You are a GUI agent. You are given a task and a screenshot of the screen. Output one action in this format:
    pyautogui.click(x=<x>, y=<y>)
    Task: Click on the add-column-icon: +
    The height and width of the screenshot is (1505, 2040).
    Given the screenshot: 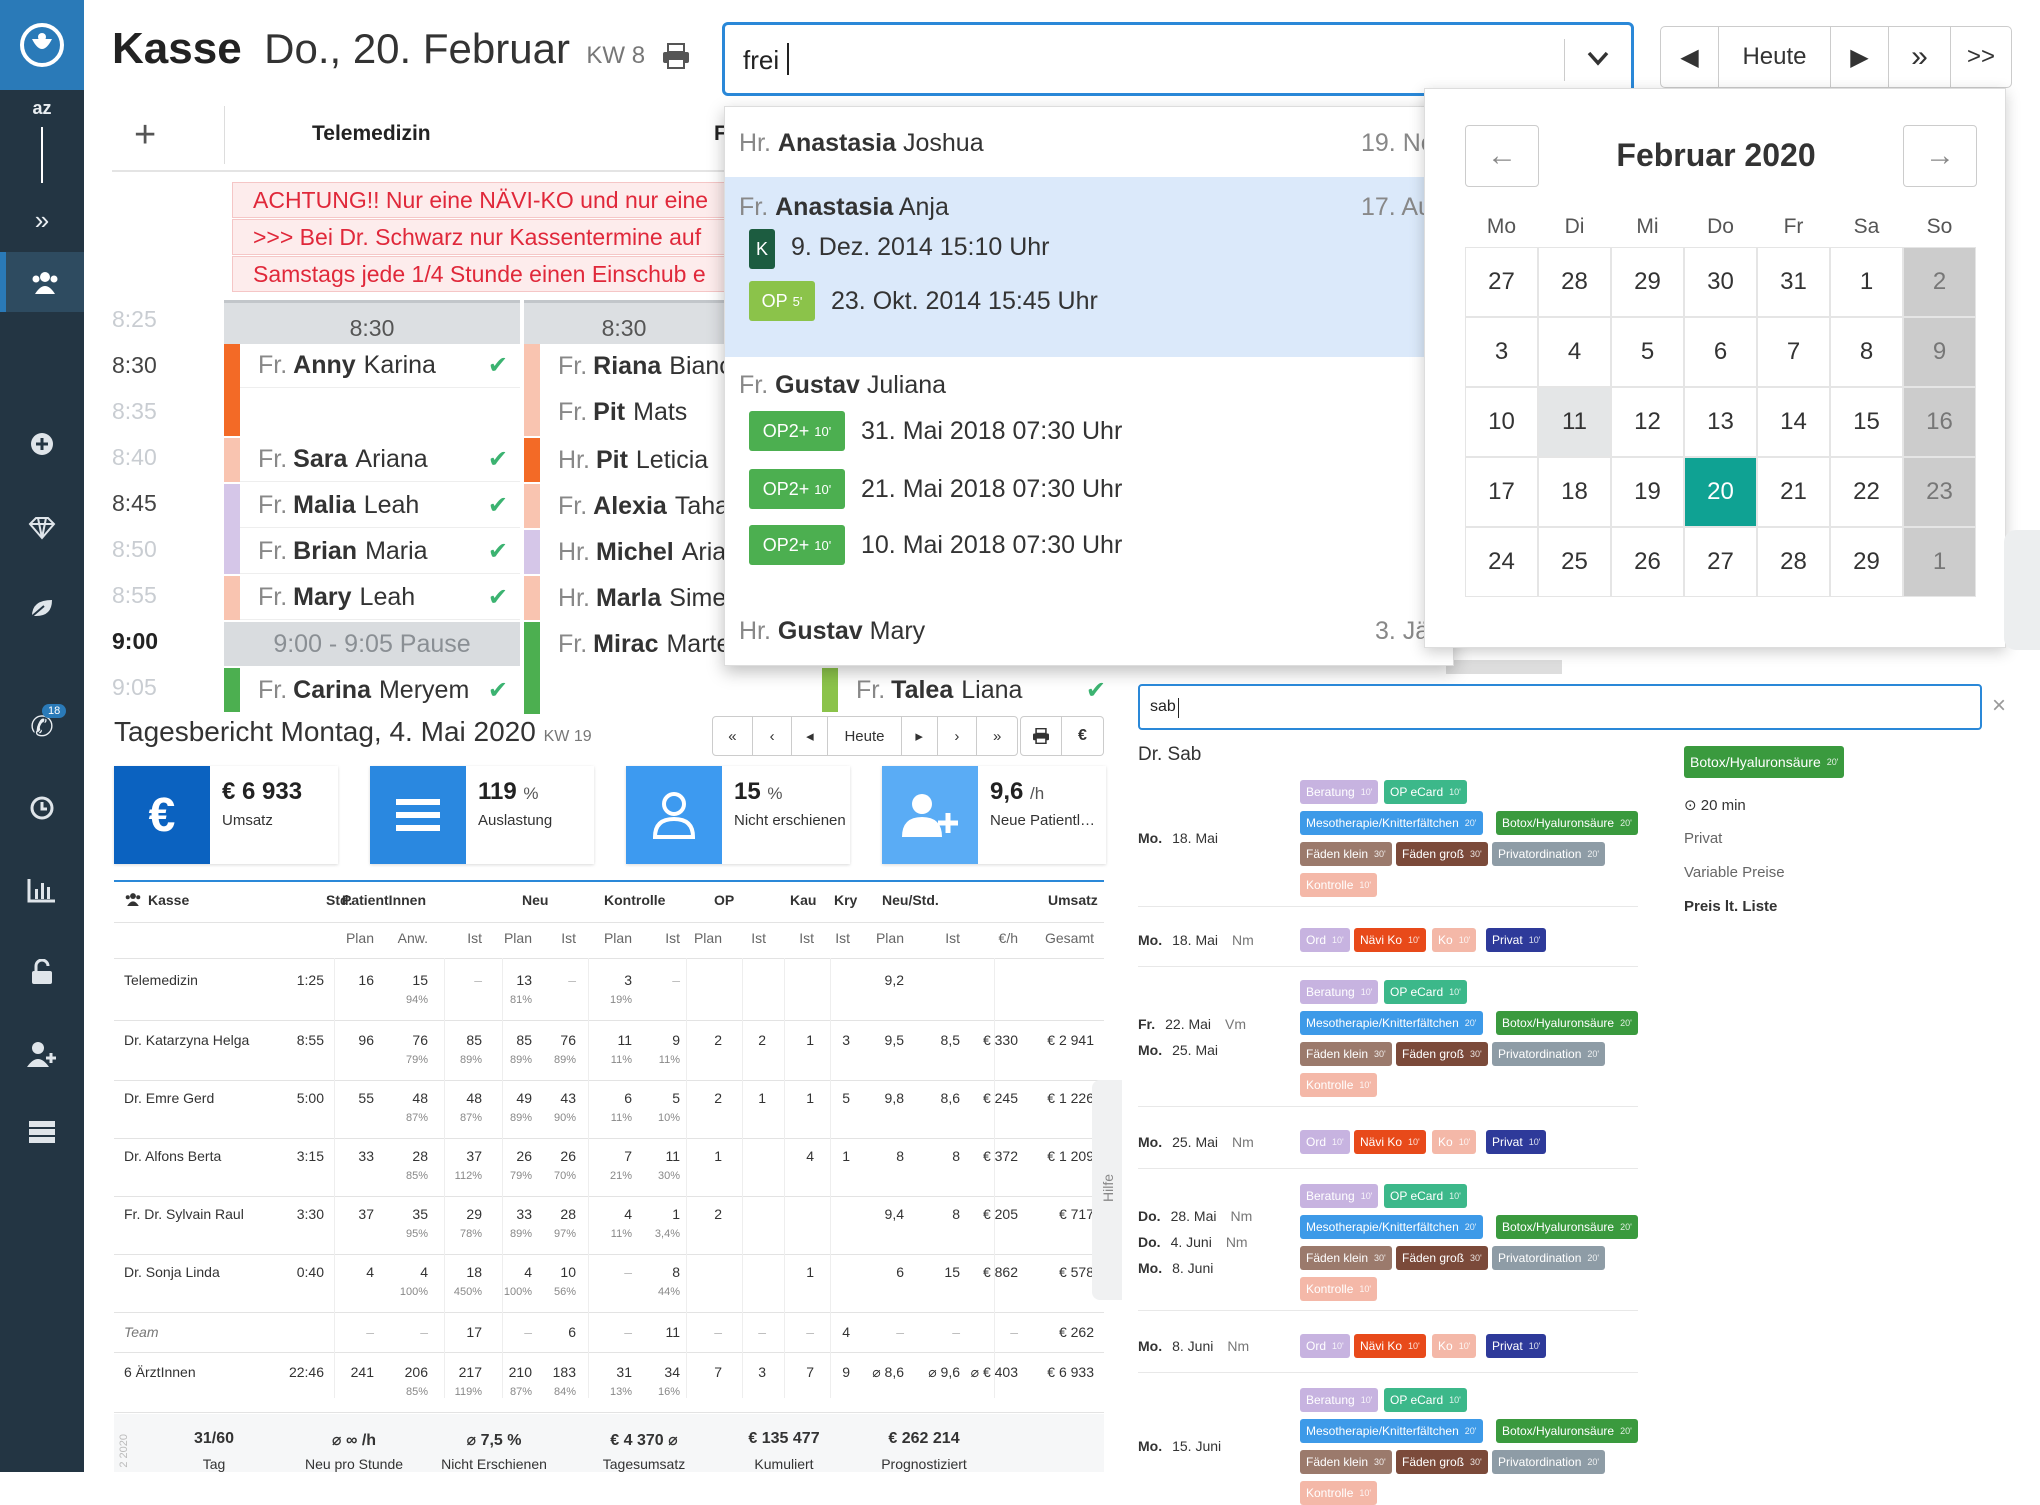 What is the action you would take?
    pyautogui.click(x=145, y=135)
    